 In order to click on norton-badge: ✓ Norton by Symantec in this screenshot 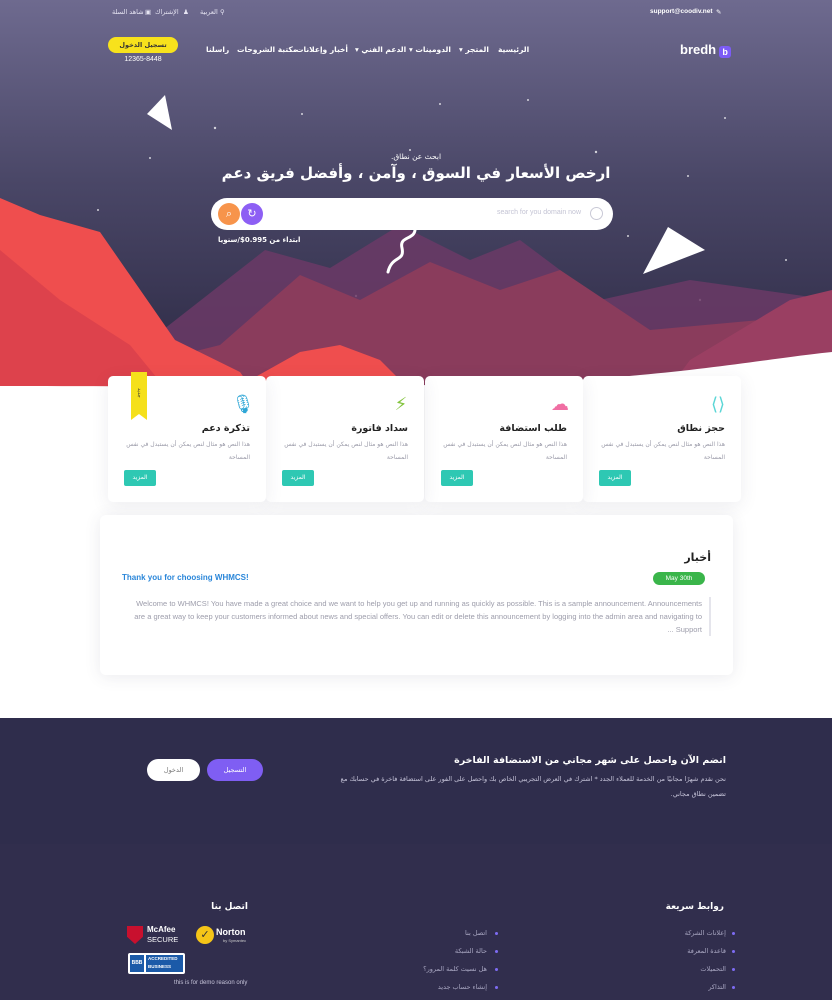, I will do `click(225, 937)`.